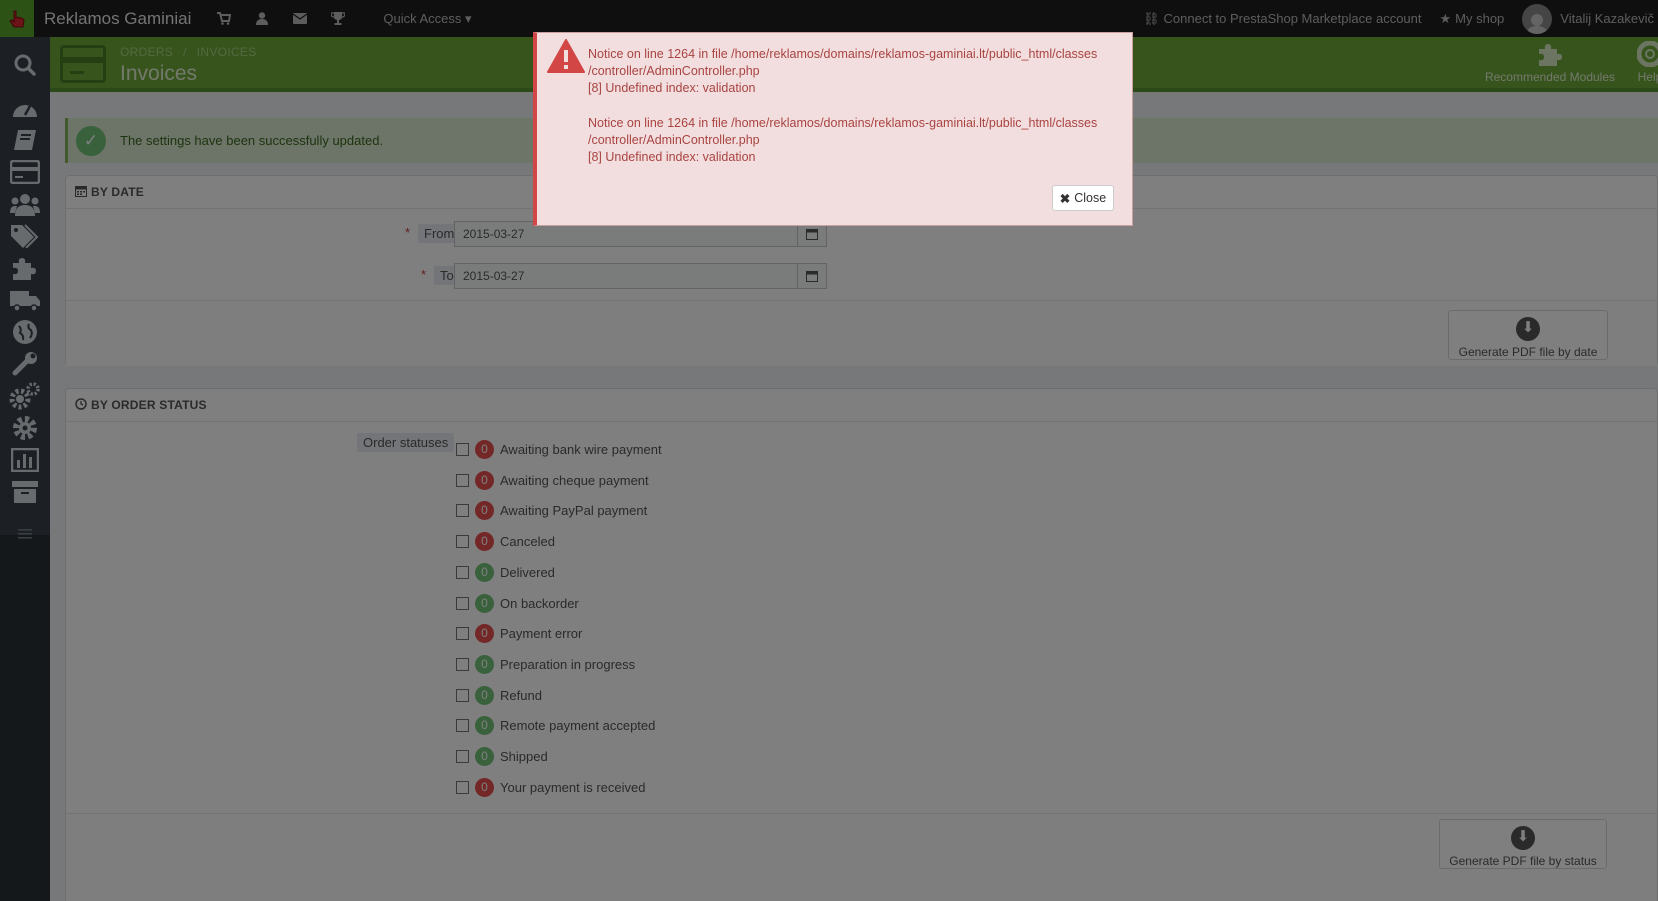 This screenshot has height=901, width=1658. What do you see at coordinates (1065, 198) in the screenshot?
I see `close-icon: ✖` at bounding box center [1065, 198].